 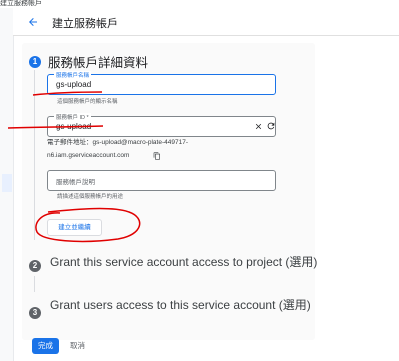 I want to click on email-address-line-2: n6.iam.gserviceaccount.com, so click(x=88, y=155).